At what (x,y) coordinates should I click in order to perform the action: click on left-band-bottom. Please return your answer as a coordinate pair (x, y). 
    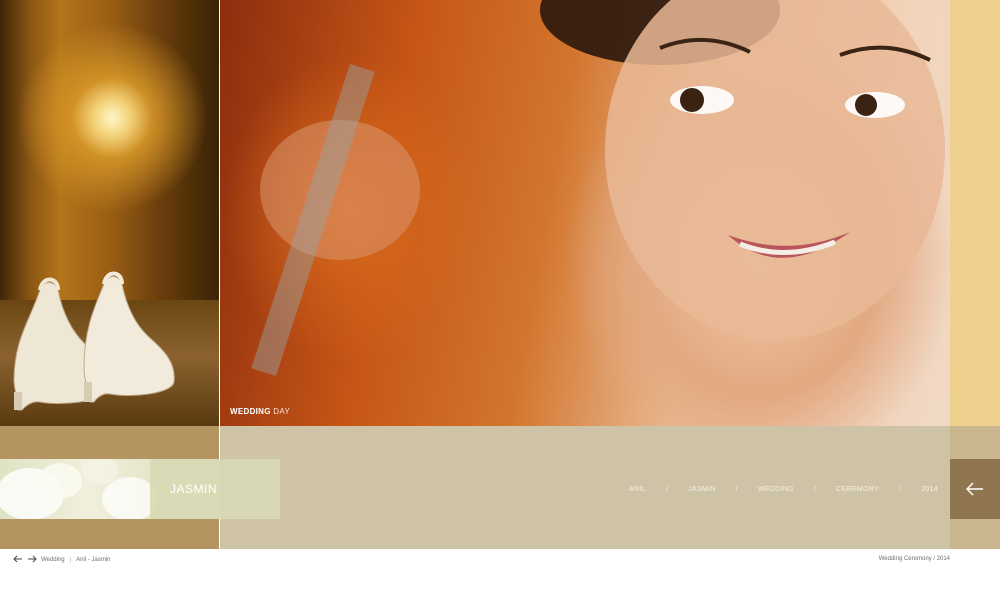
    Looking at the image, I should click on (109, 534).